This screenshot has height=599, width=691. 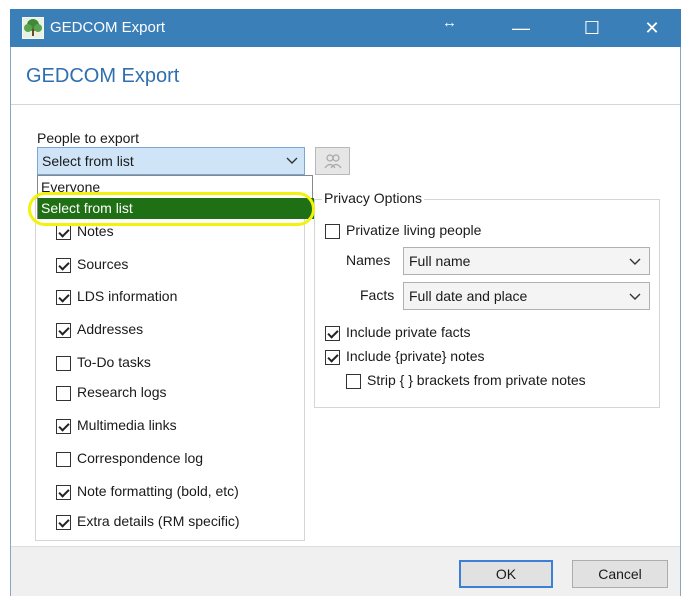 I want to click on header-divider, so click(x=345, y=104).